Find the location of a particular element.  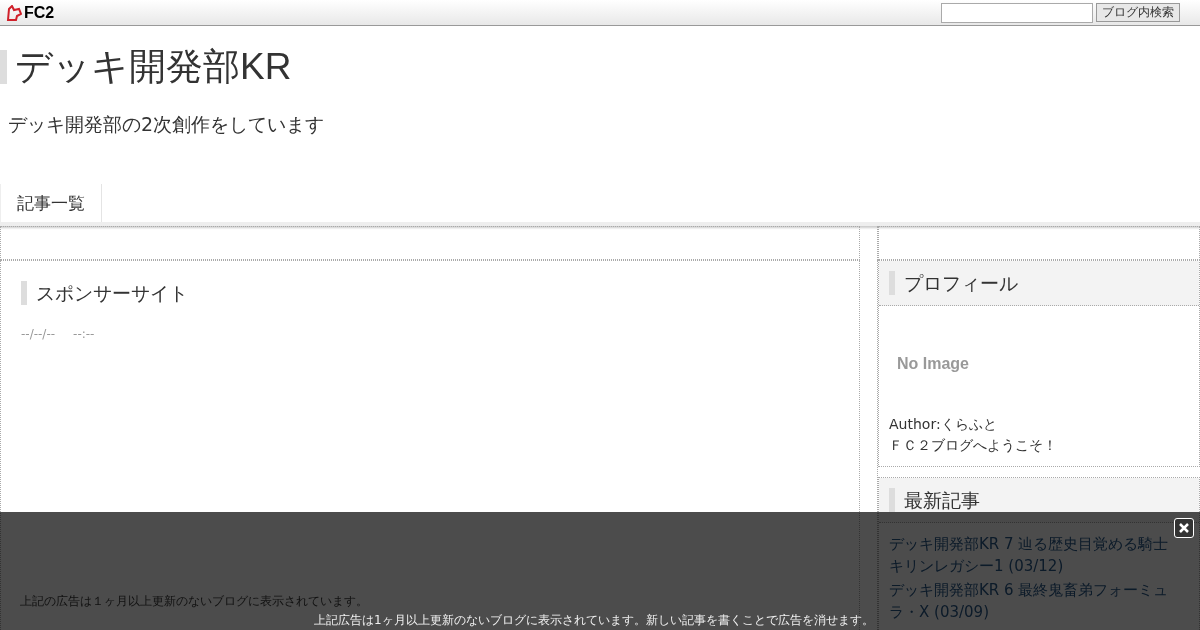

profile-message: ＦＣ２ブログへようこそ！ is located at coordinates (973, 445).